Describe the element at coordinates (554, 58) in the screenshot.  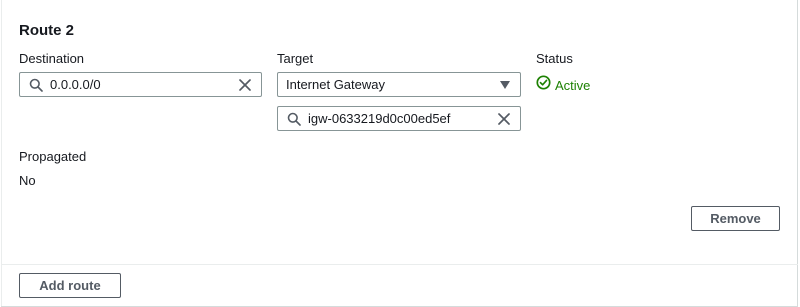
I see `status-label: Status` at that location.